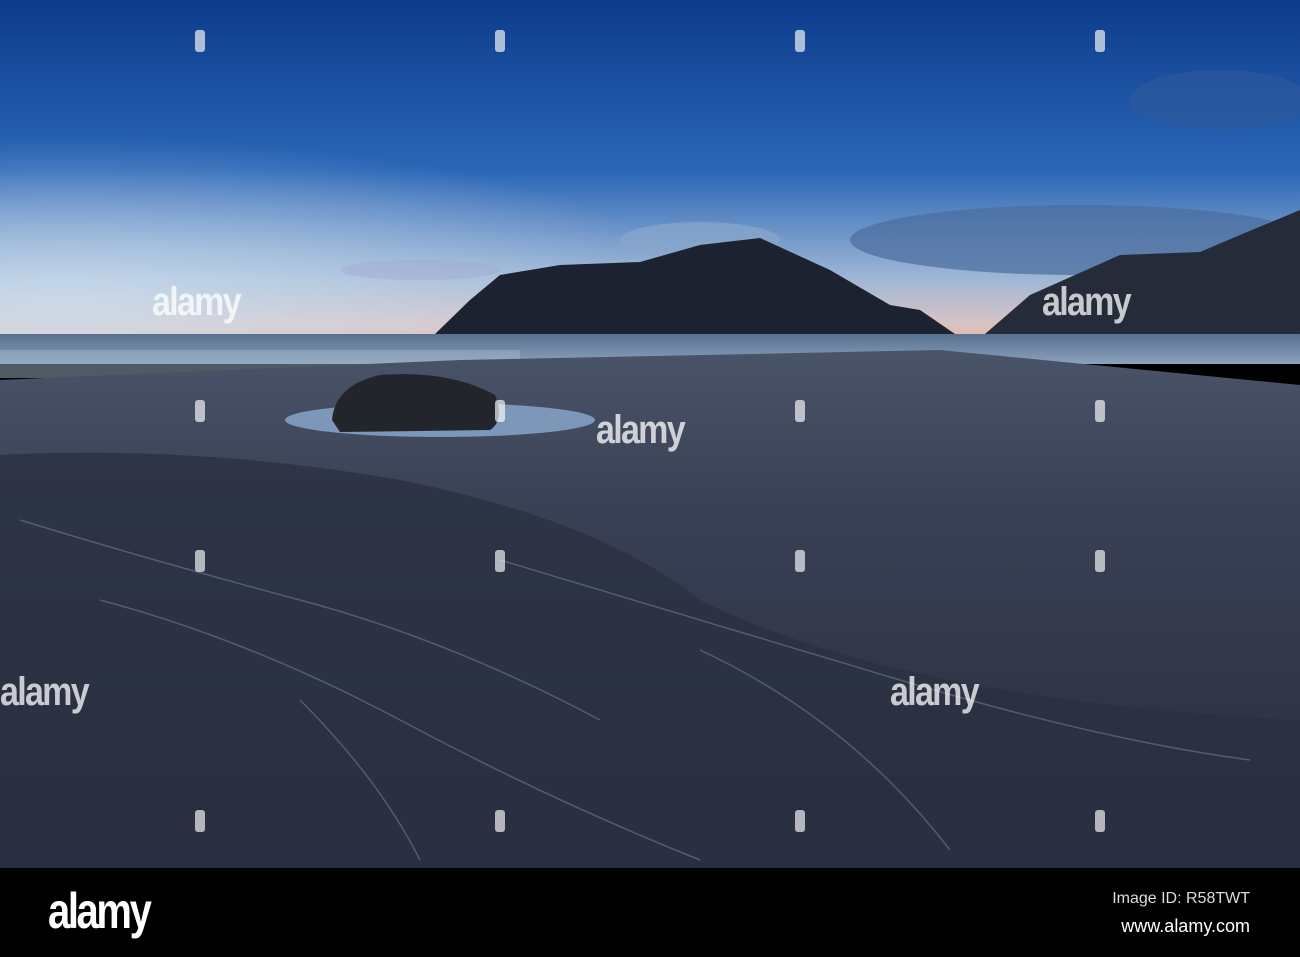 This screenshot has height=957, width=1300. I want to click on footer-bar: alamy Image ID: R58TWT www.alamy.com, so click(650, 912).